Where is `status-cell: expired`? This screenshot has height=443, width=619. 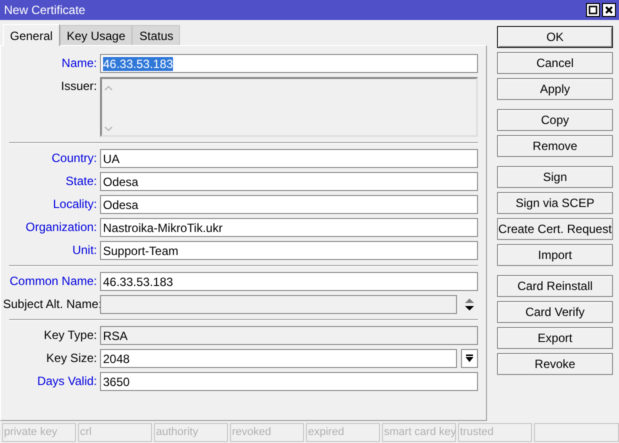
status-cell: expired is located at coordinates (343, 432).